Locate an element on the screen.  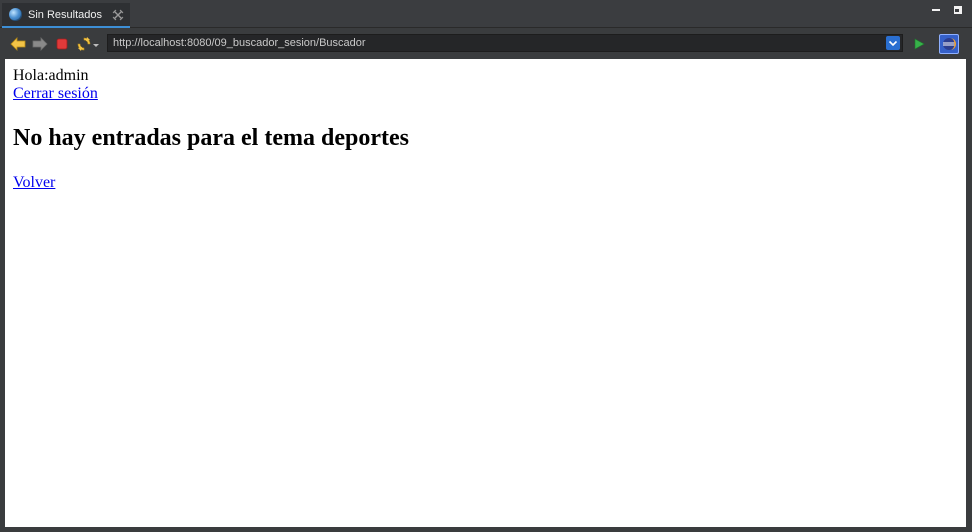
eclipse-icon is located at coordinates (949, 44).